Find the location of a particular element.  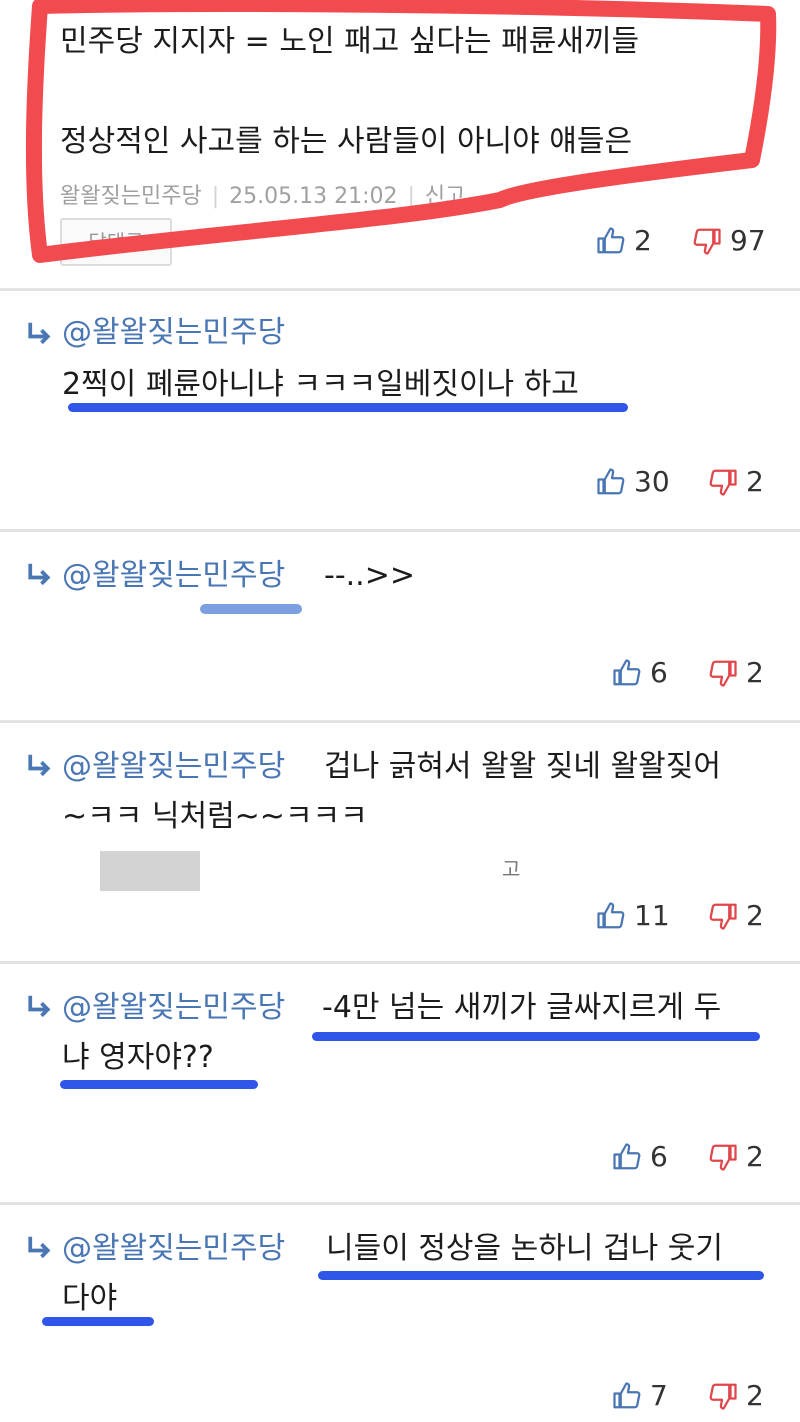

stray-text: 고 is located at coordinates (511, 869).